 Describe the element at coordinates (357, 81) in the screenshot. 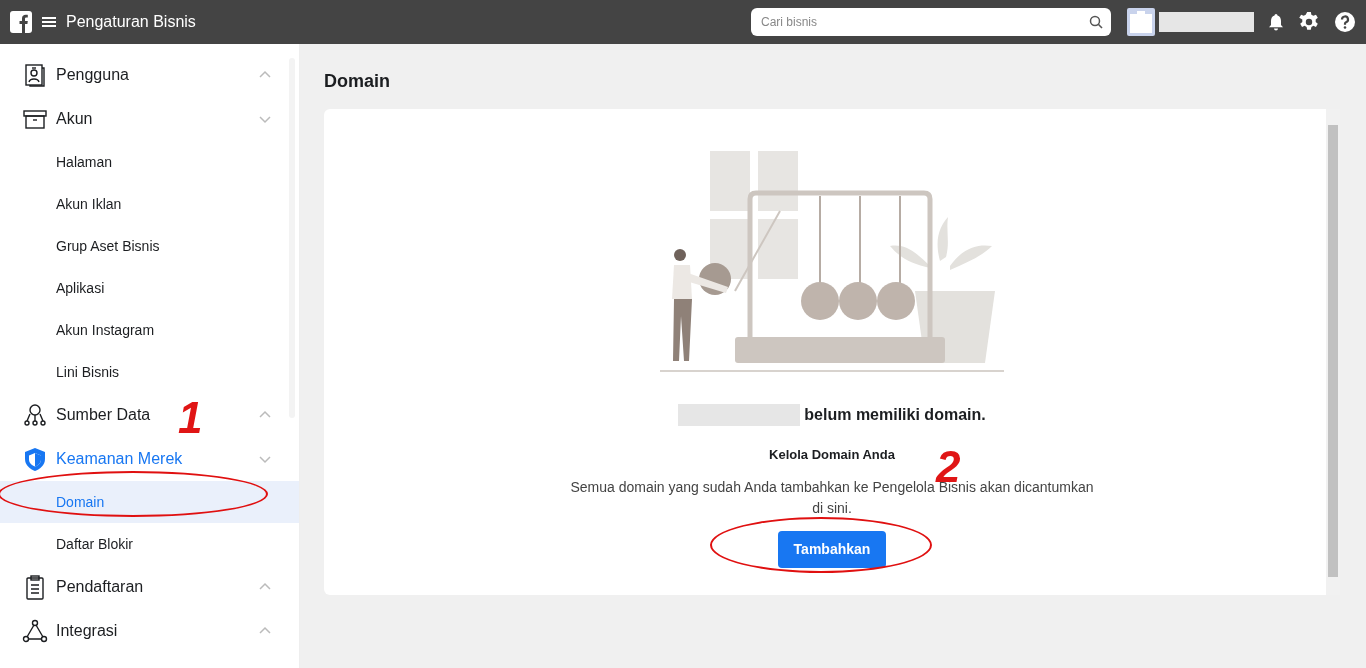

I see `page-title: Domain` at that location.